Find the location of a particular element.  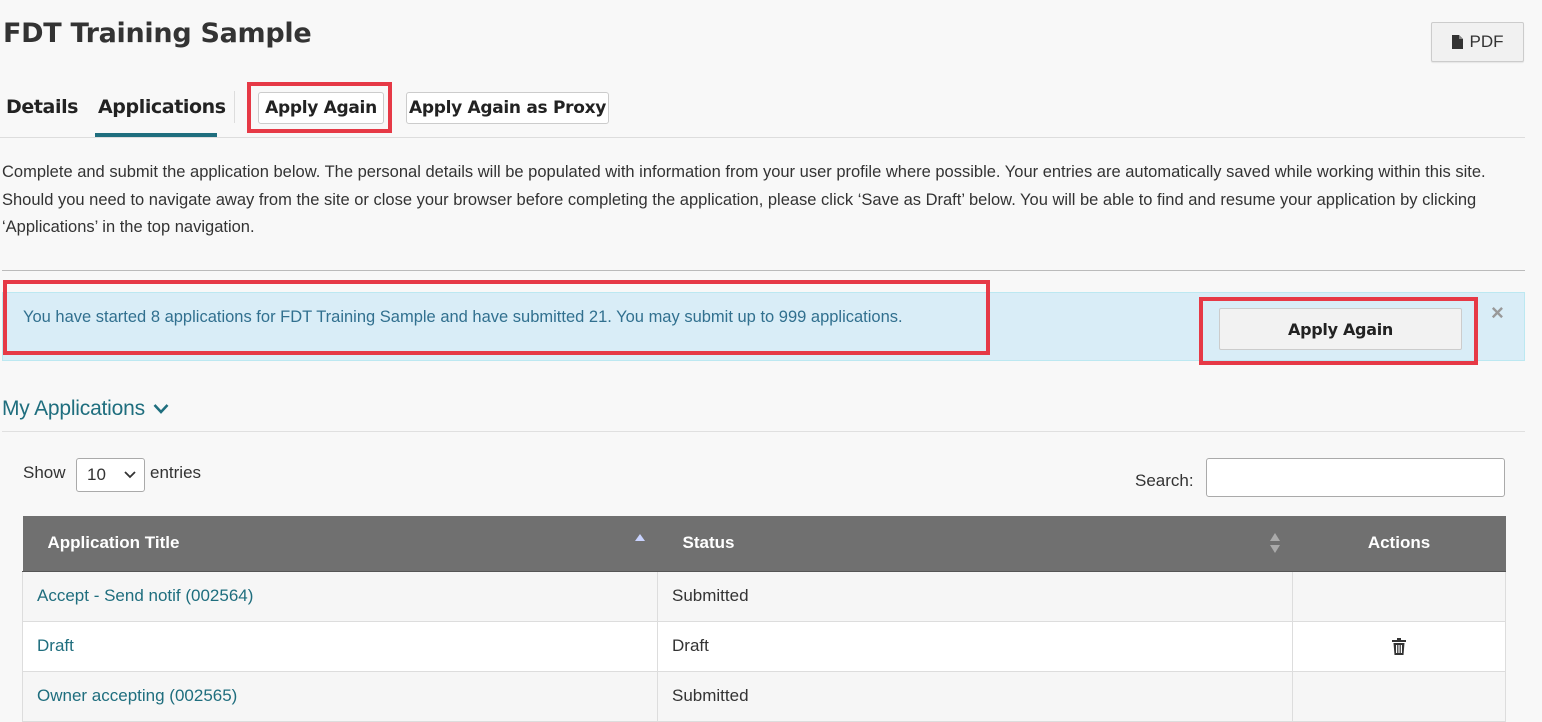

entries-label: entries is located at coordinates (176, 472).